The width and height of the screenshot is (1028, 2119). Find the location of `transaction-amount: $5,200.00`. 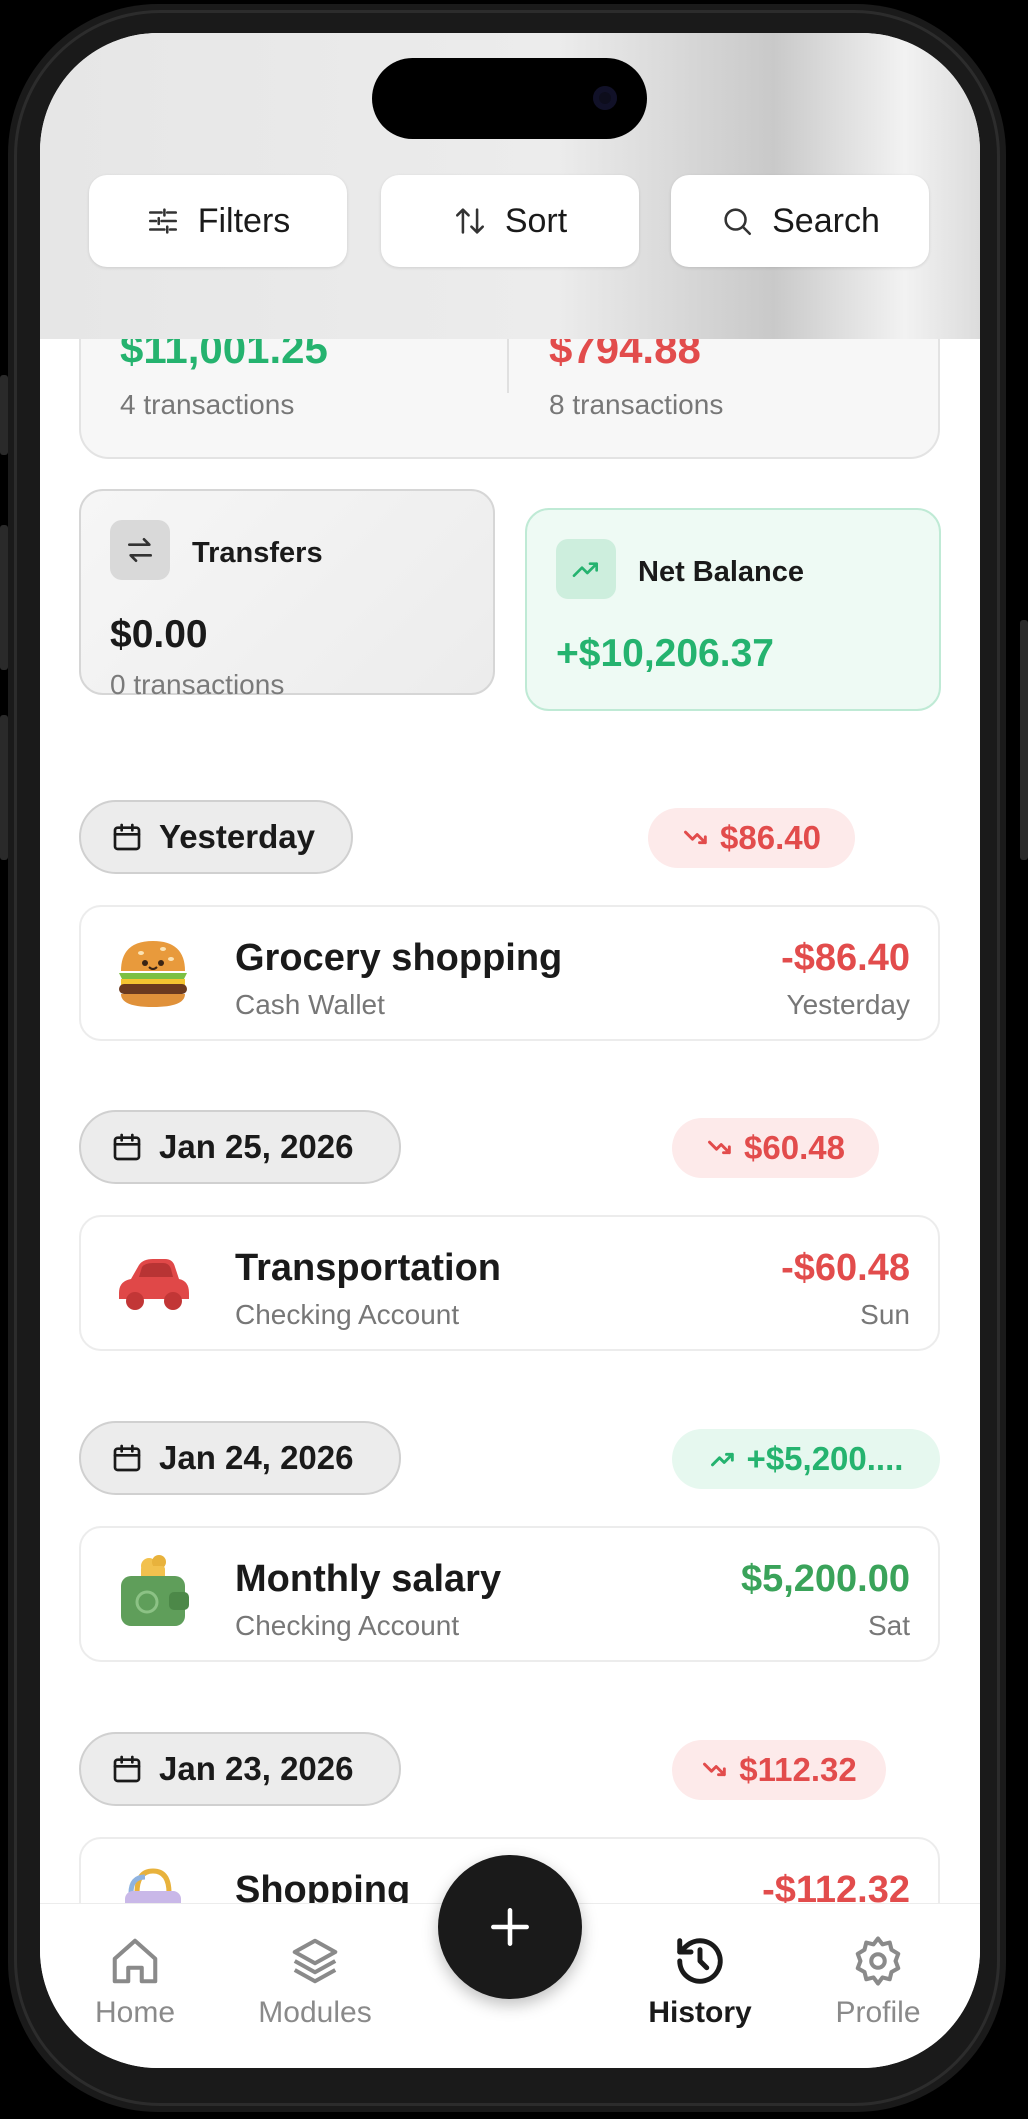

transaction-amount: $5,200.00 is located at coordinates (825, 1579).